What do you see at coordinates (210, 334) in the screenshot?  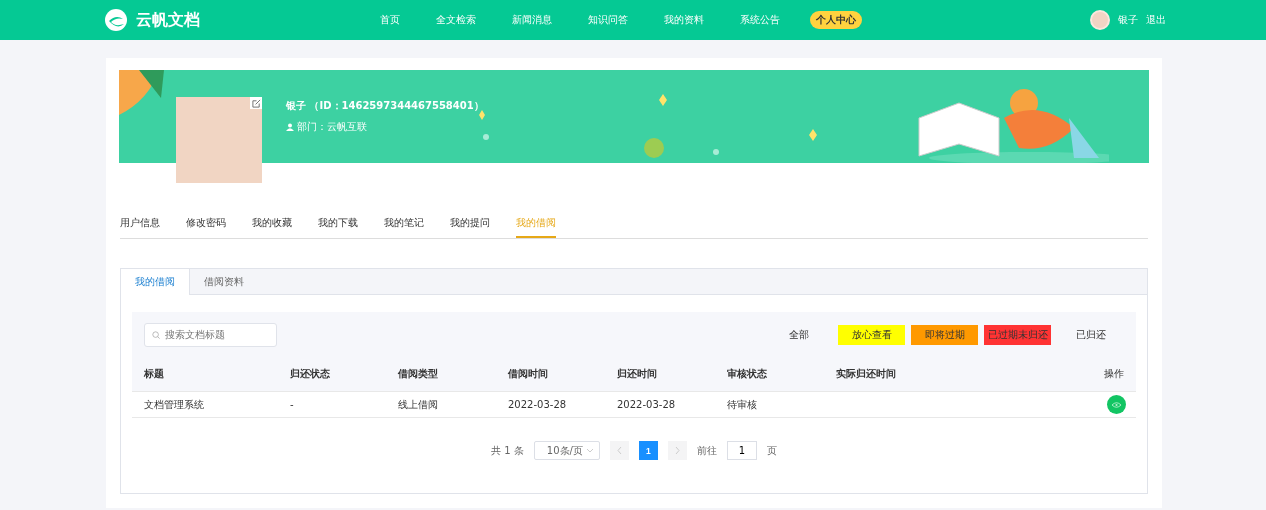 I see `search-field: 搜索文档标题` at bounding box center [210, 334].